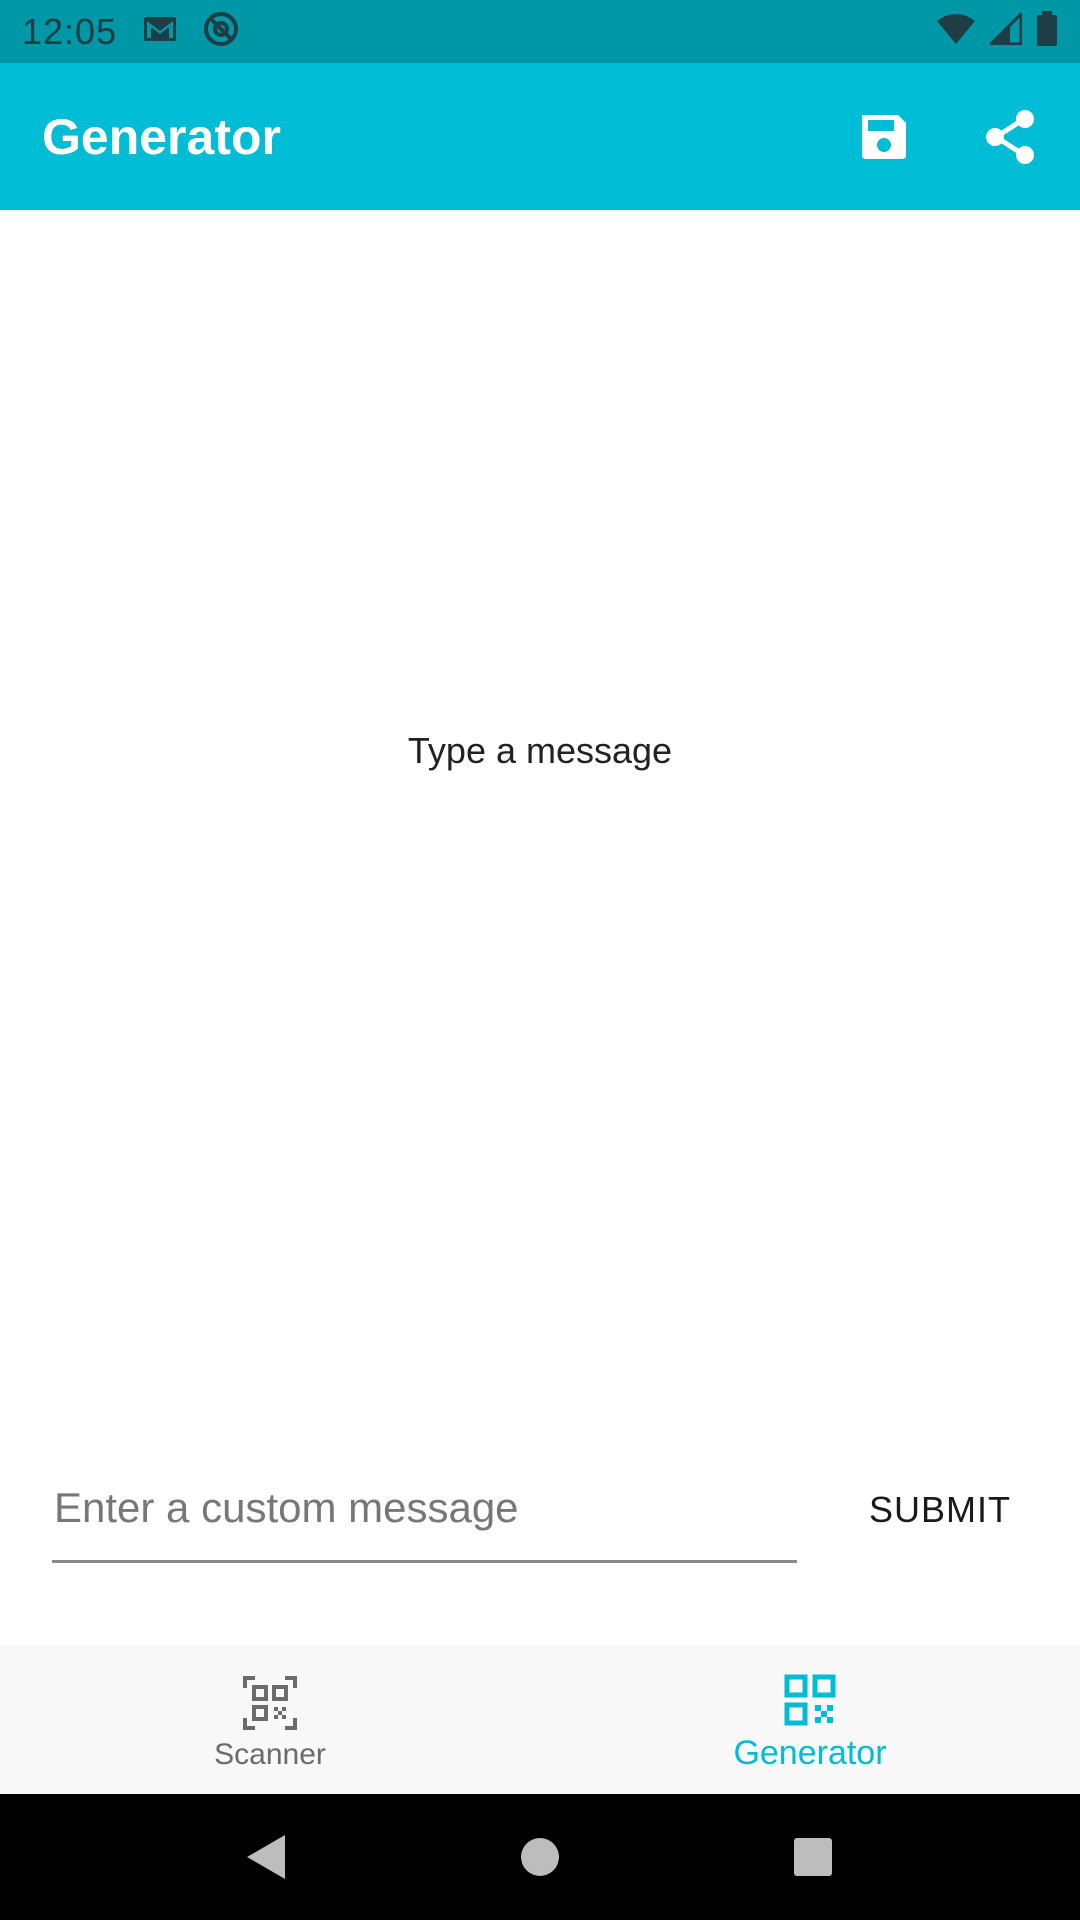 This screenshot has height=1920, width=1080. I want to click on wifi-icon, so click(956, 31).